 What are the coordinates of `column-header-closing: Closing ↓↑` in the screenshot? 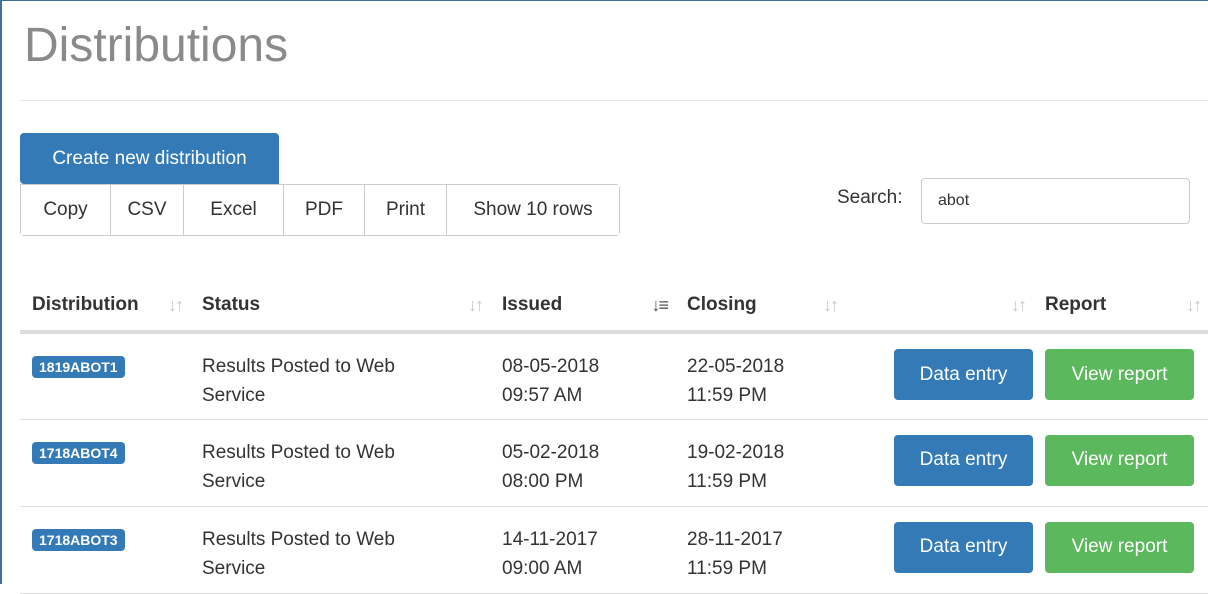 It's located at (760, 307).